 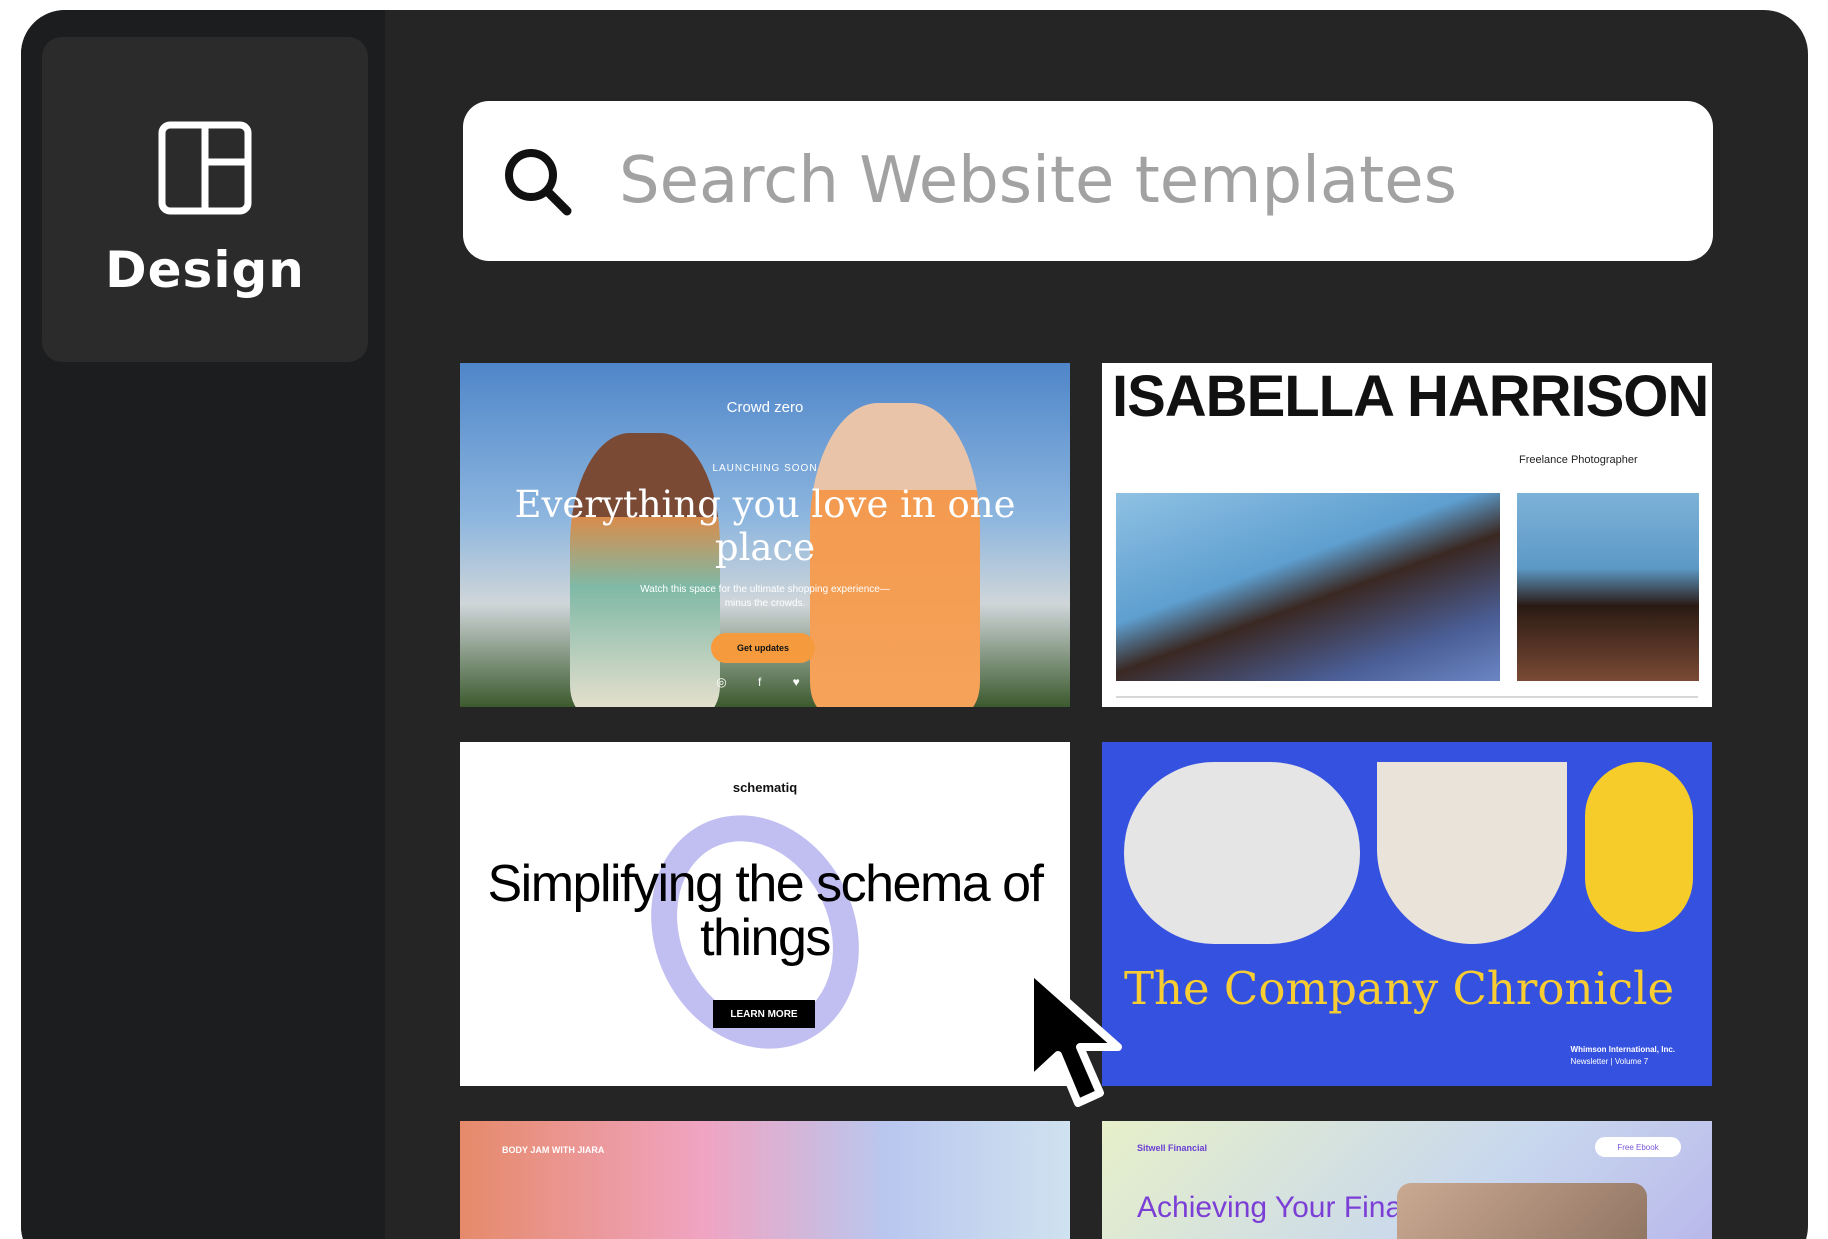 What do you see at coordinates (763, 648) in the screenshot?
I see `template-cta: Get updates` at bounding box center [763, 648].